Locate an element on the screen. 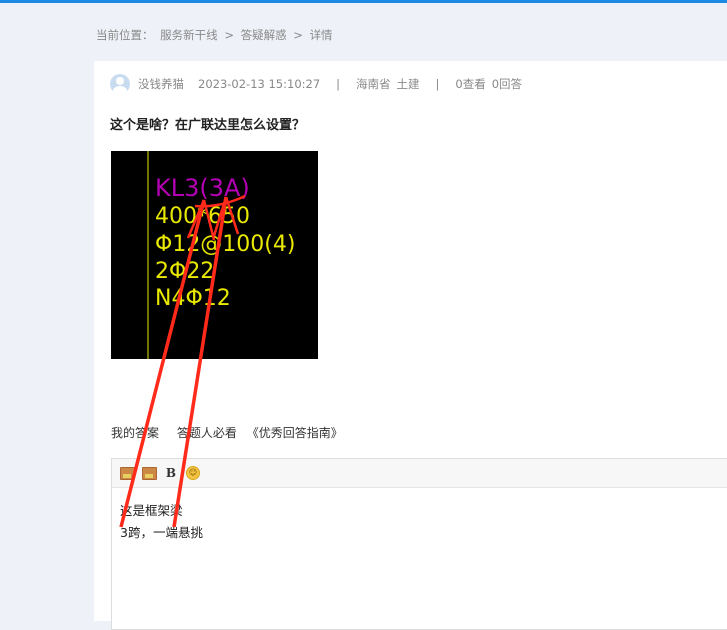  emoji-button: ☺ is located at coordinates (193, 473).